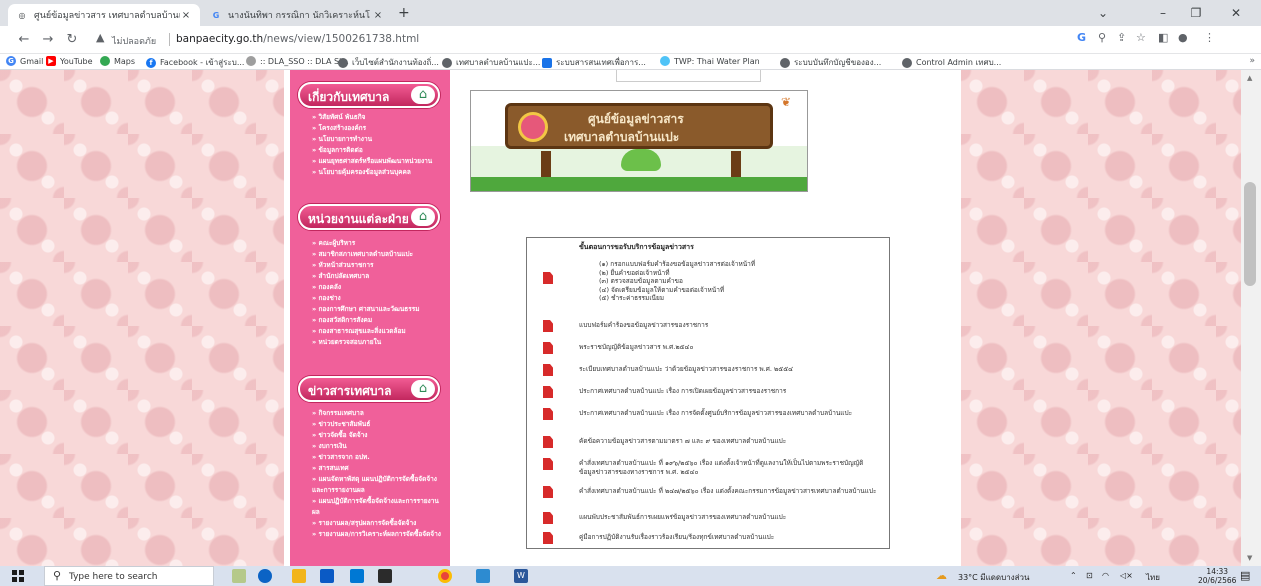 This screenshot has width=1261, height=586. Describe the element at coordinates (72, 40) in the screenshot. I see `reload-icon: ↻` at that location.